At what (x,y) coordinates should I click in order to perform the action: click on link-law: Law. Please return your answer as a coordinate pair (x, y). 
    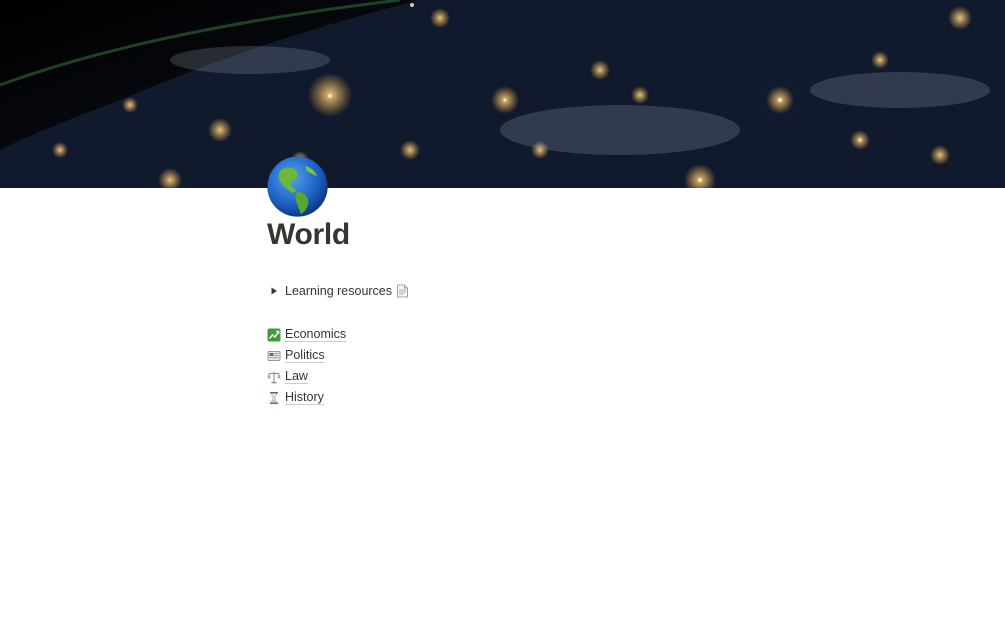
    Looking at the image, I should click on (306, 376).